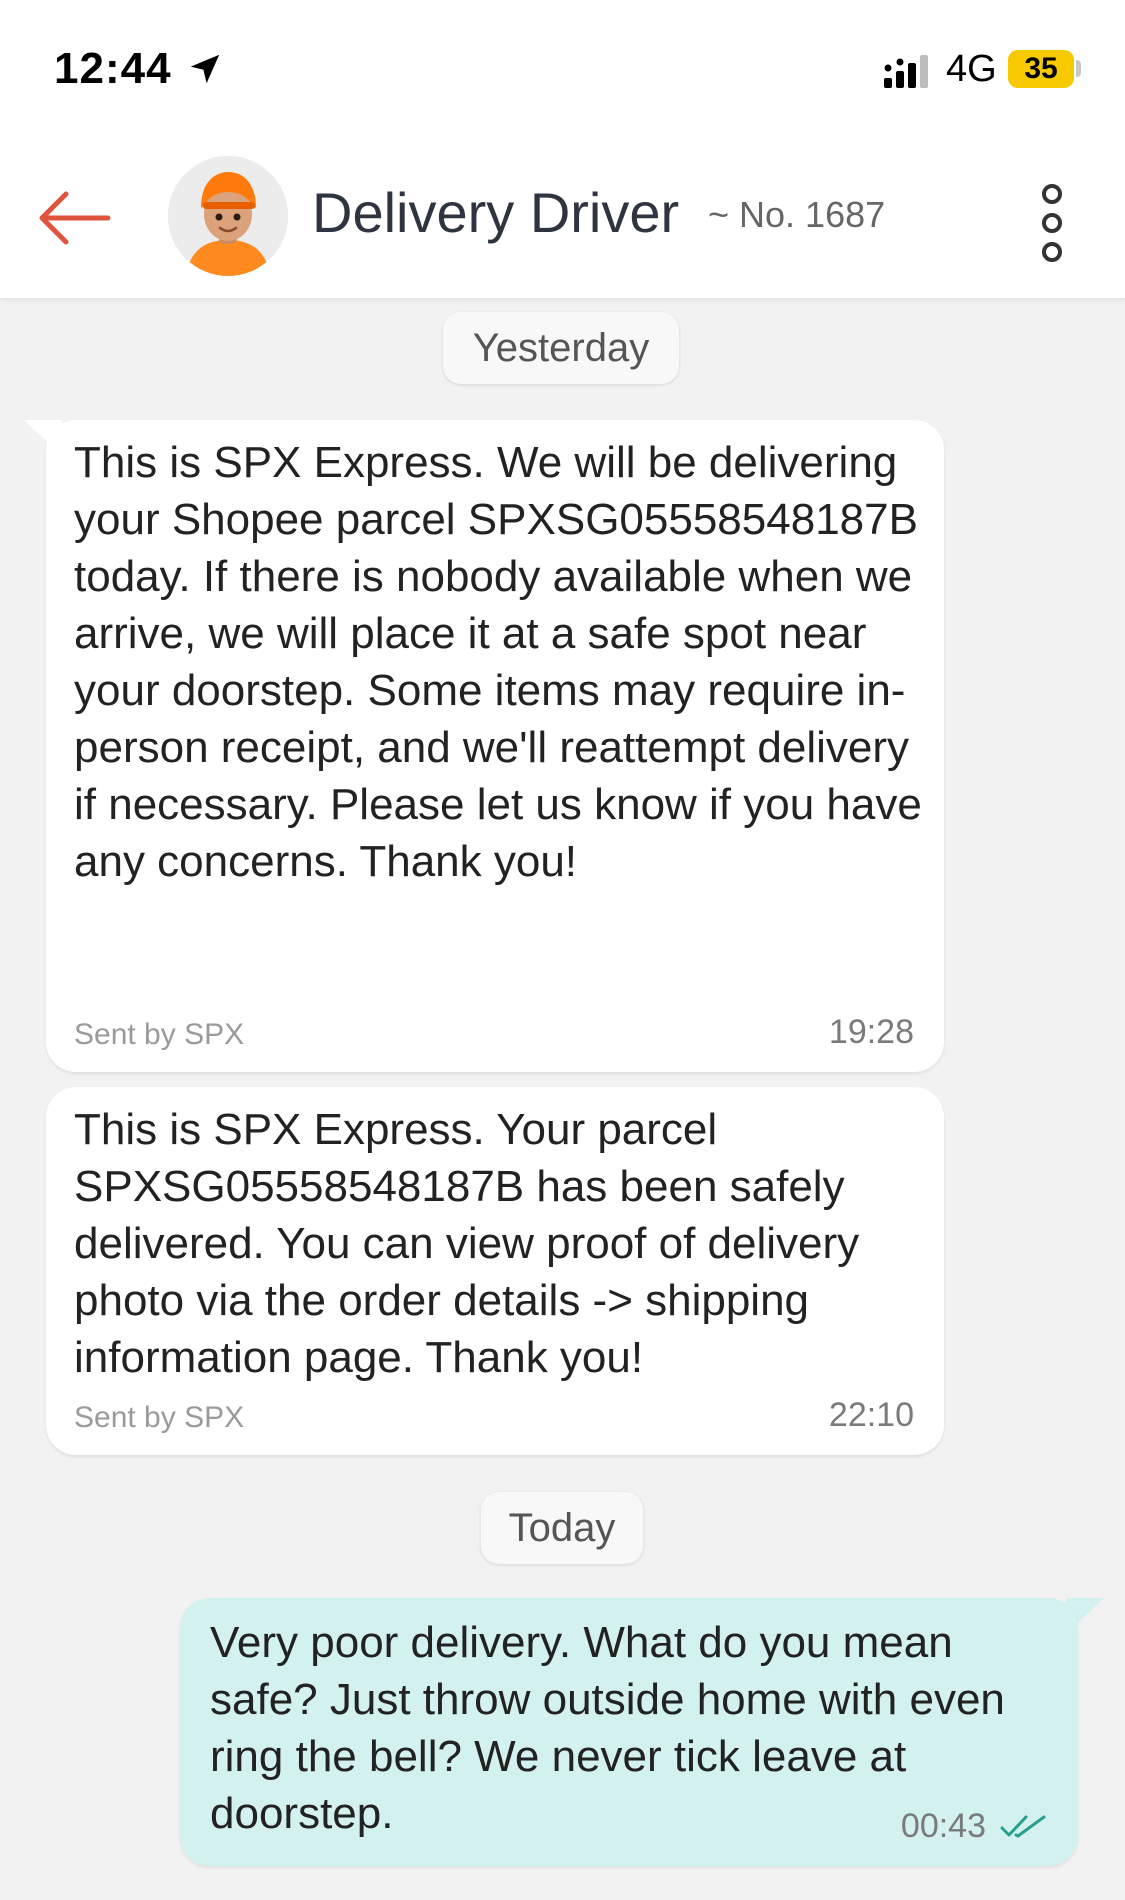  I want to click on driver-avatar, so click(228, 216).